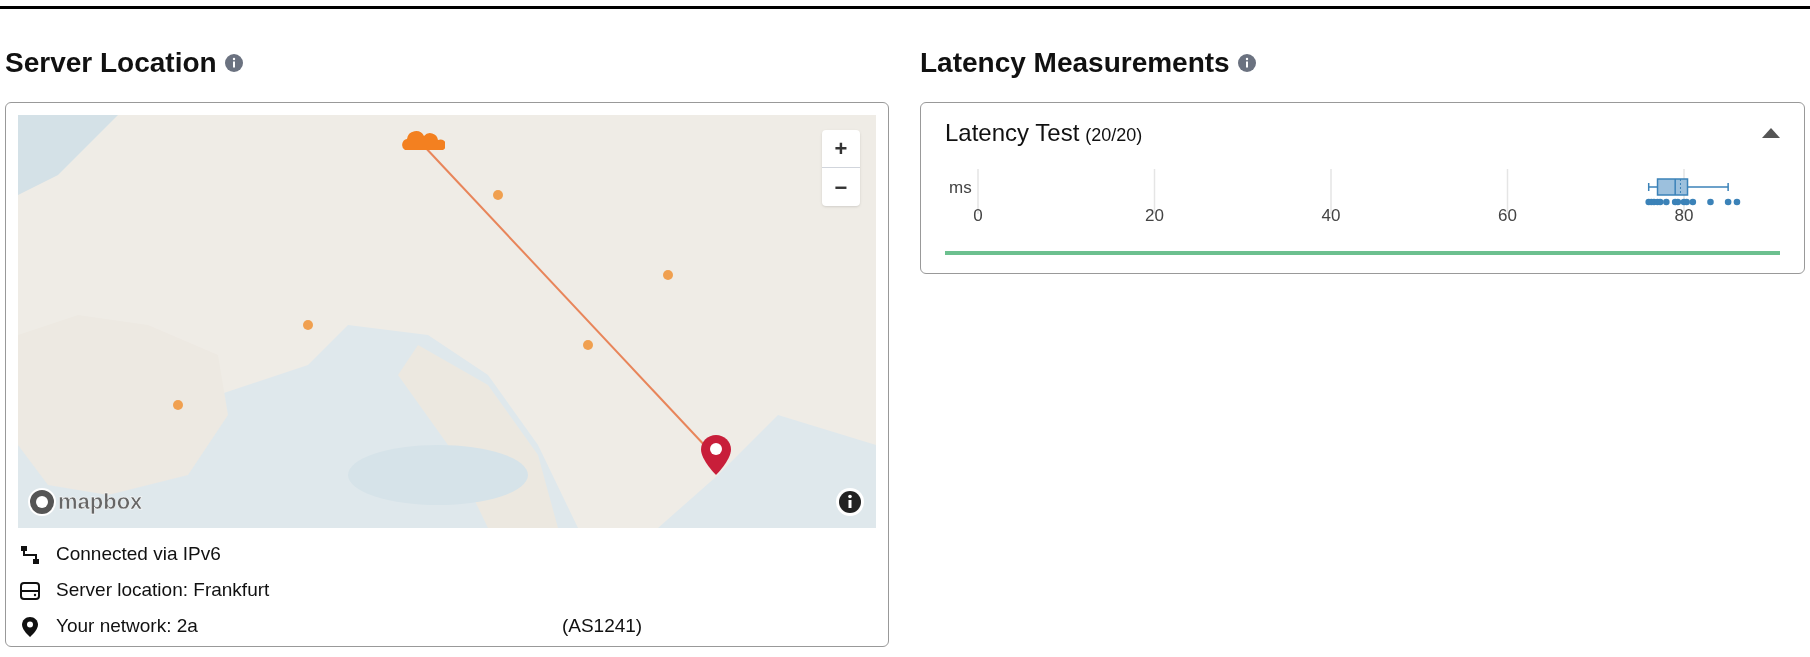  I want to click on test-count: (20/20), so click(1114, 135).